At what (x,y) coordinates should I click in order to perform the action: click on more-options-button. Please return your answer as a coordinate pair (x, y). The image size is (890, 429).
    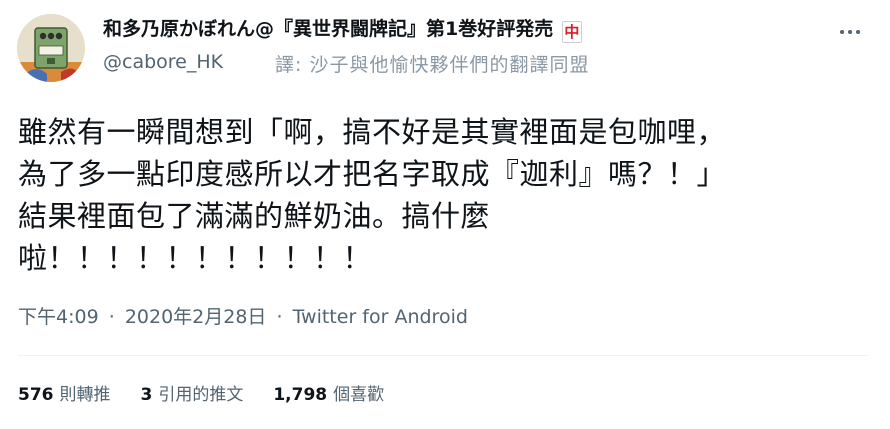
    Looking at the image, I should click on (850, 32).